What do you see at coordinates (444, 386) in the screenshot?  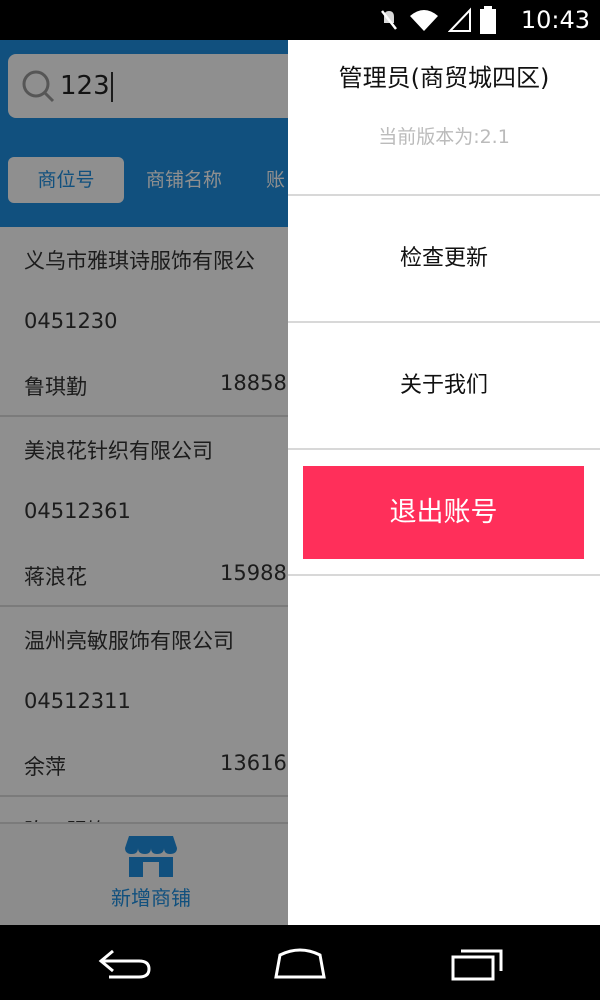 I see `about-us-button: 关于我们` at bounding box center [444, 386].